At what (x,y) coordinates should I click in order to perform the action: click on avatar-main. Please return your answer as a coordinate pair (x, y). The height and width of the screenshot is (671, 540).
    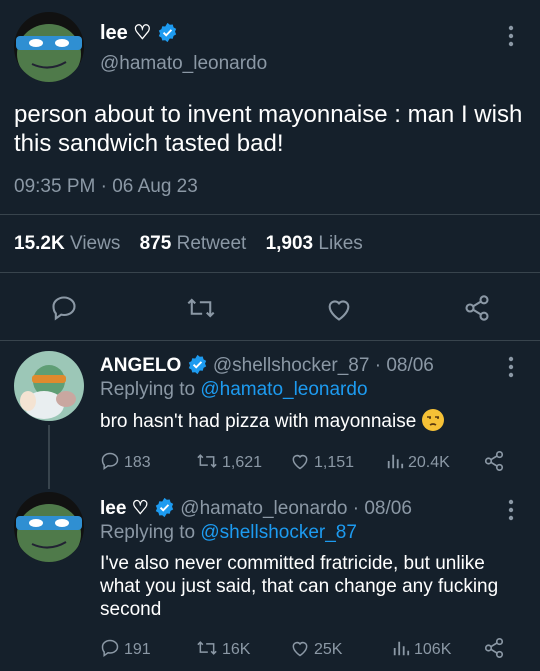
    Looking at the image, I should click on (49, 47).